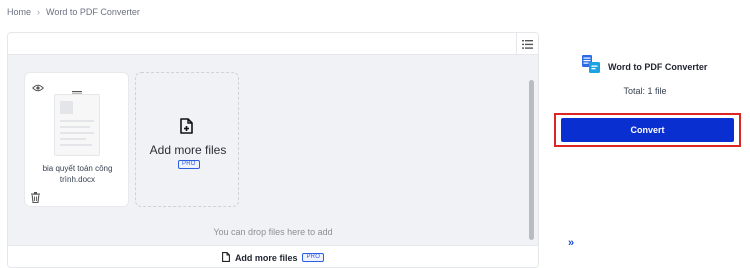  I want to click on add-more-files-label: Add more files, so click(188, 150).